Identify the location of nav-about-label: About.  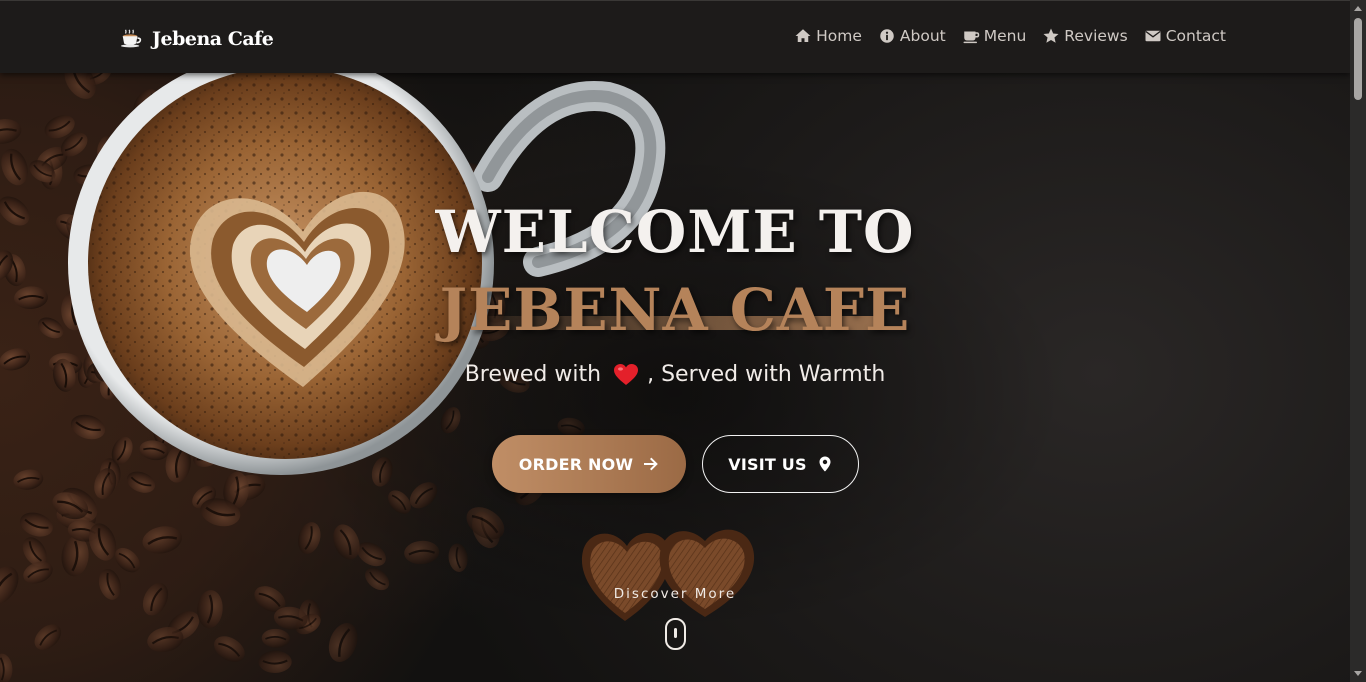
(922, 36).